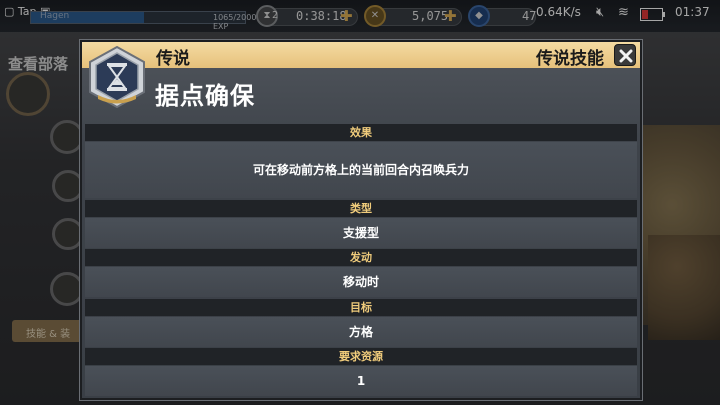  I want to click on section-value-resource: 1, so click(361, 381).